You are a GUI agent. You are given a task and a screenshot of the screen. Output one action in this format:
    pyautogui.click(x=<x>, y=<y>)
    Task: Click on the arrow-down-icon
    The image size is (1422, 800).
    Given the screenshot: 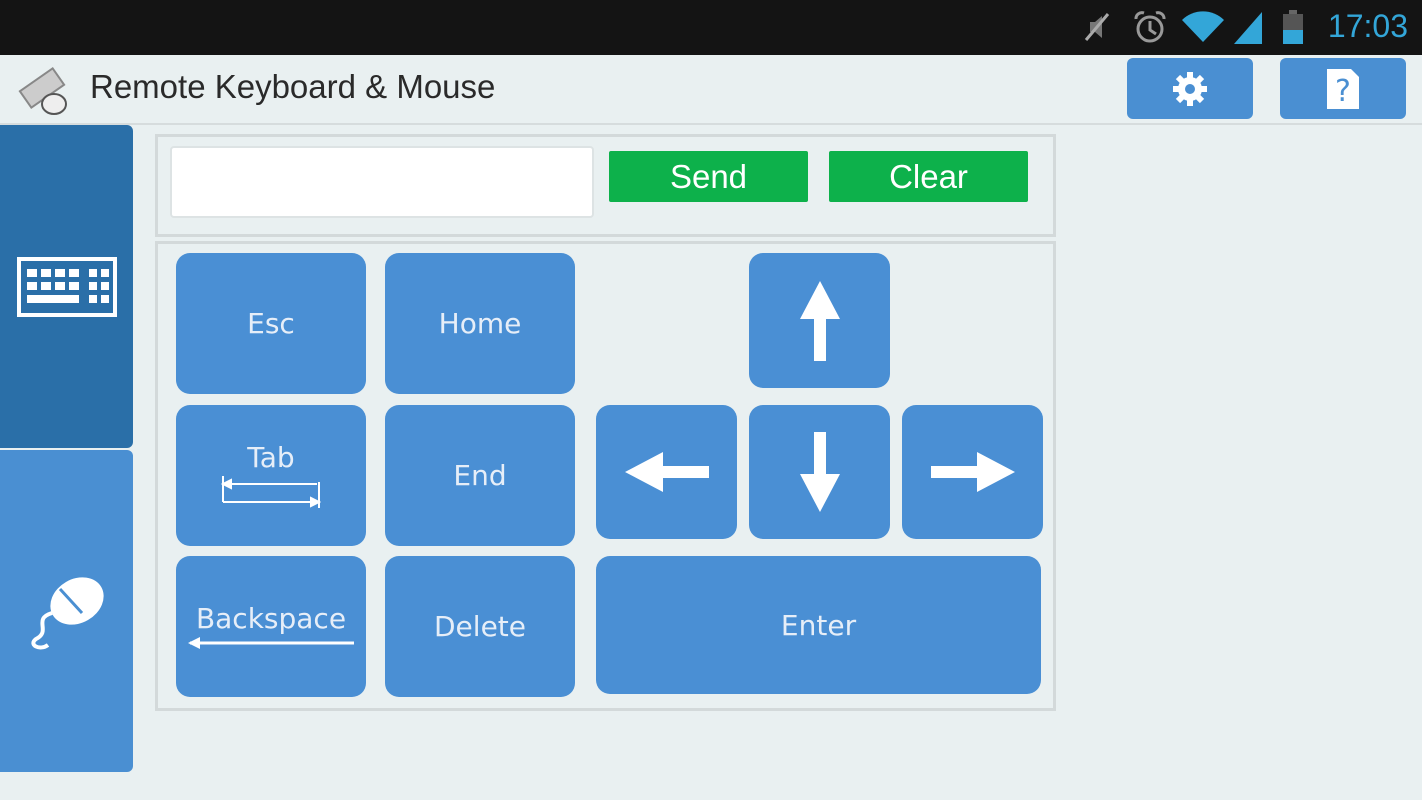 What is the action you would take?
    pyautogui.click(x=819, y=472)
    